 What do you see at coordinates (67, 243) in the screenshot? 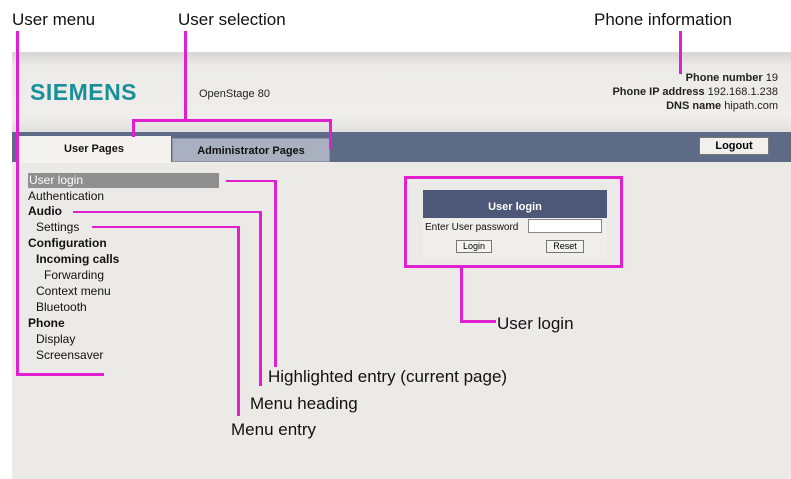
I see `menu-heading-configuration: Configuration` at bounding box center [67, 243].